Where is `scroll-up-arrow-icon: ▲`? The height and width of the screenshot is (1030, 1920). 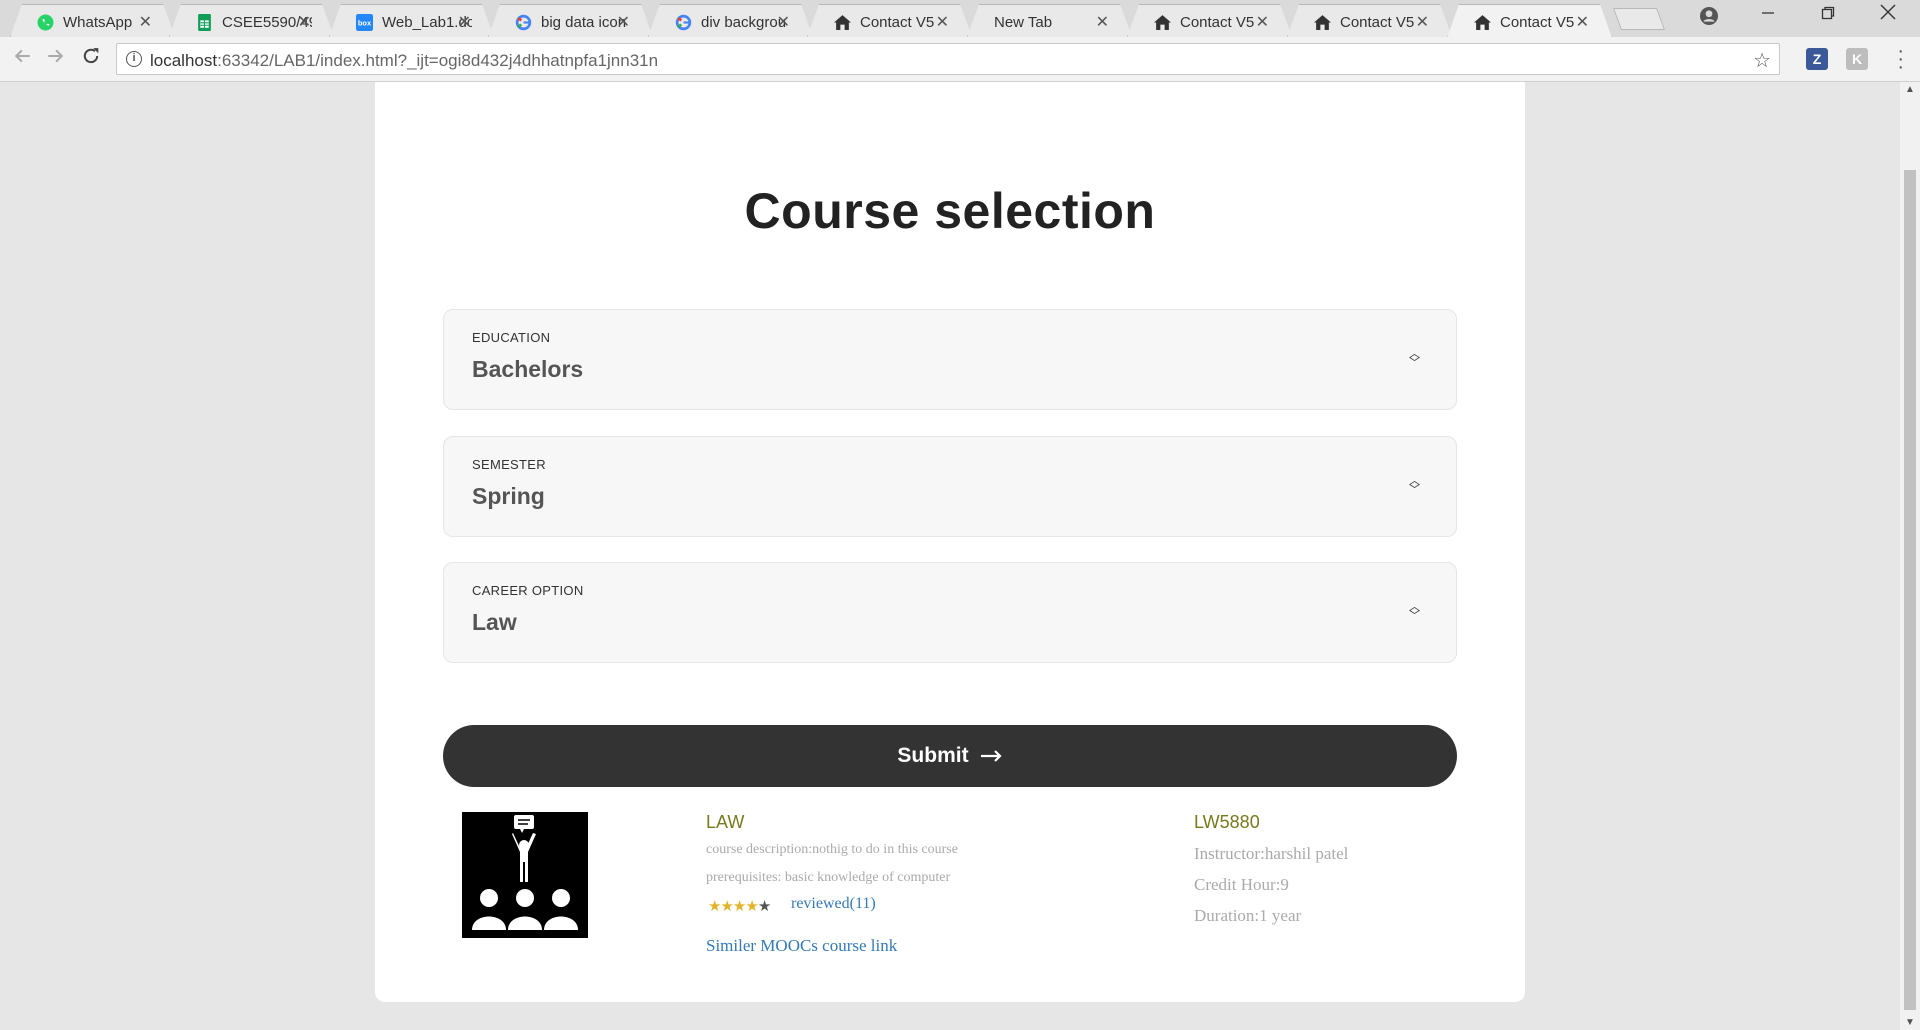 scroll-up-arrow-icon: ▲ is located at coordinates (1910, 89).